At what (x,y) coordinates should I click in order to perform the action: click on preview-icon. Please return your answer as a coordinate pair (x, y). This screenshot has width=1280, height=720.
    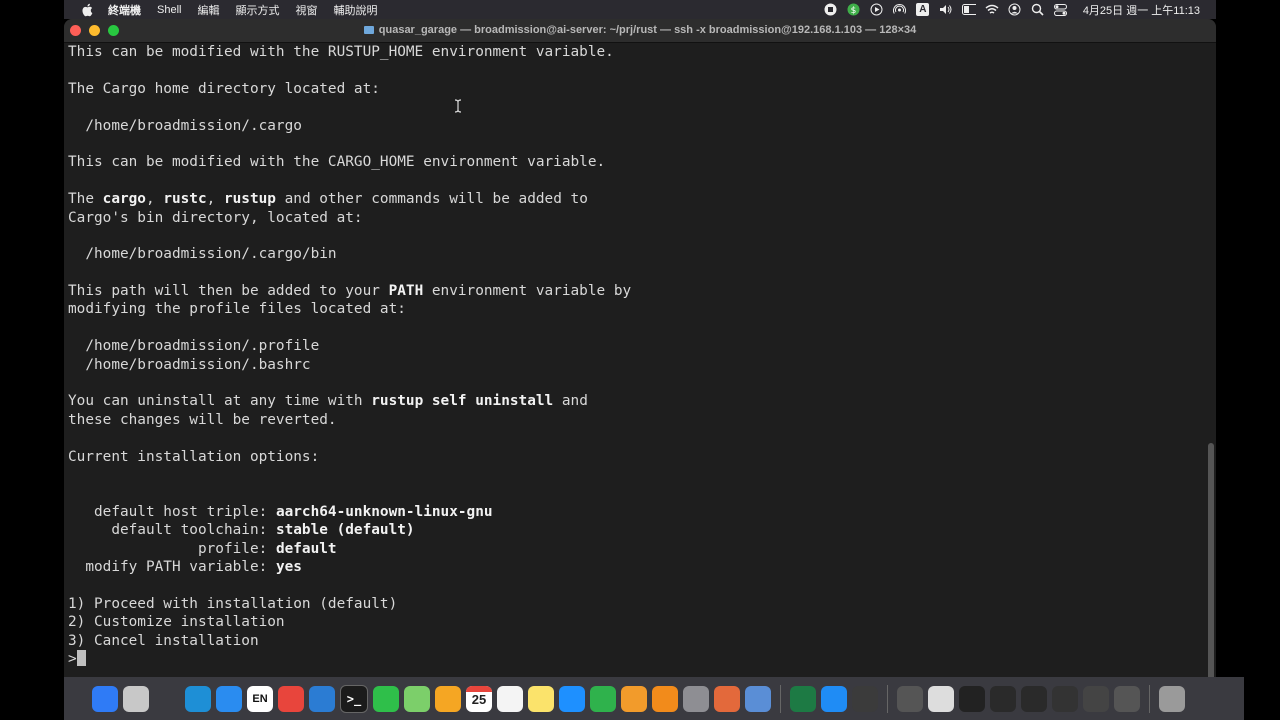
    Looking at the image, I should click on (758, 698).